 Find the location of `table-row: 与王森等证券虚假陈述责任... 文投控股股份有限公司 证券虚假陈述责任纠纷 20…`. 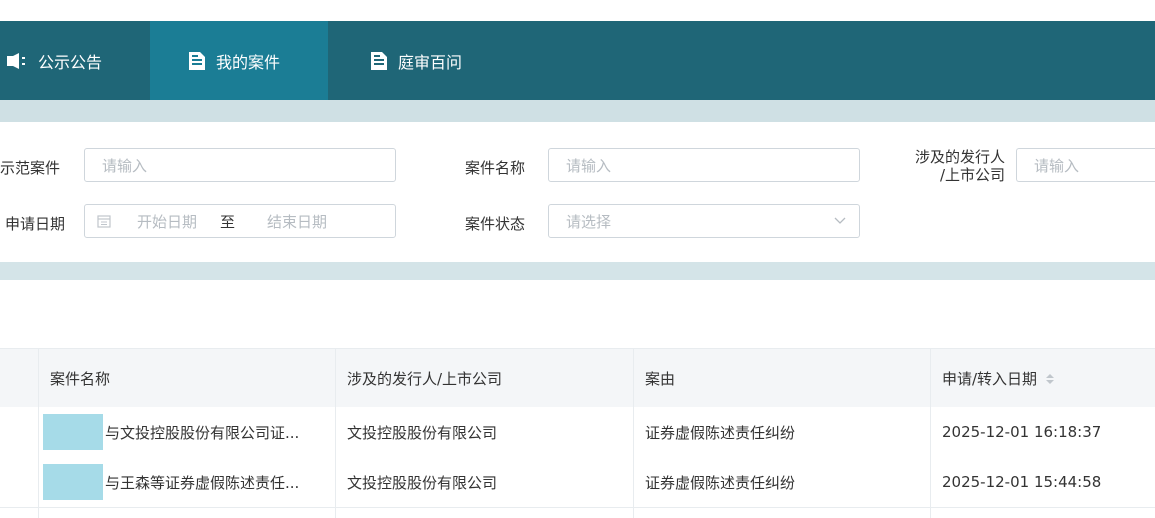

table-row: 与王森等证券虚假陈述责任... 文投控股股份有限公司 证券虚假陈述责任纠纷 20… is located at coordinates (577, 482).